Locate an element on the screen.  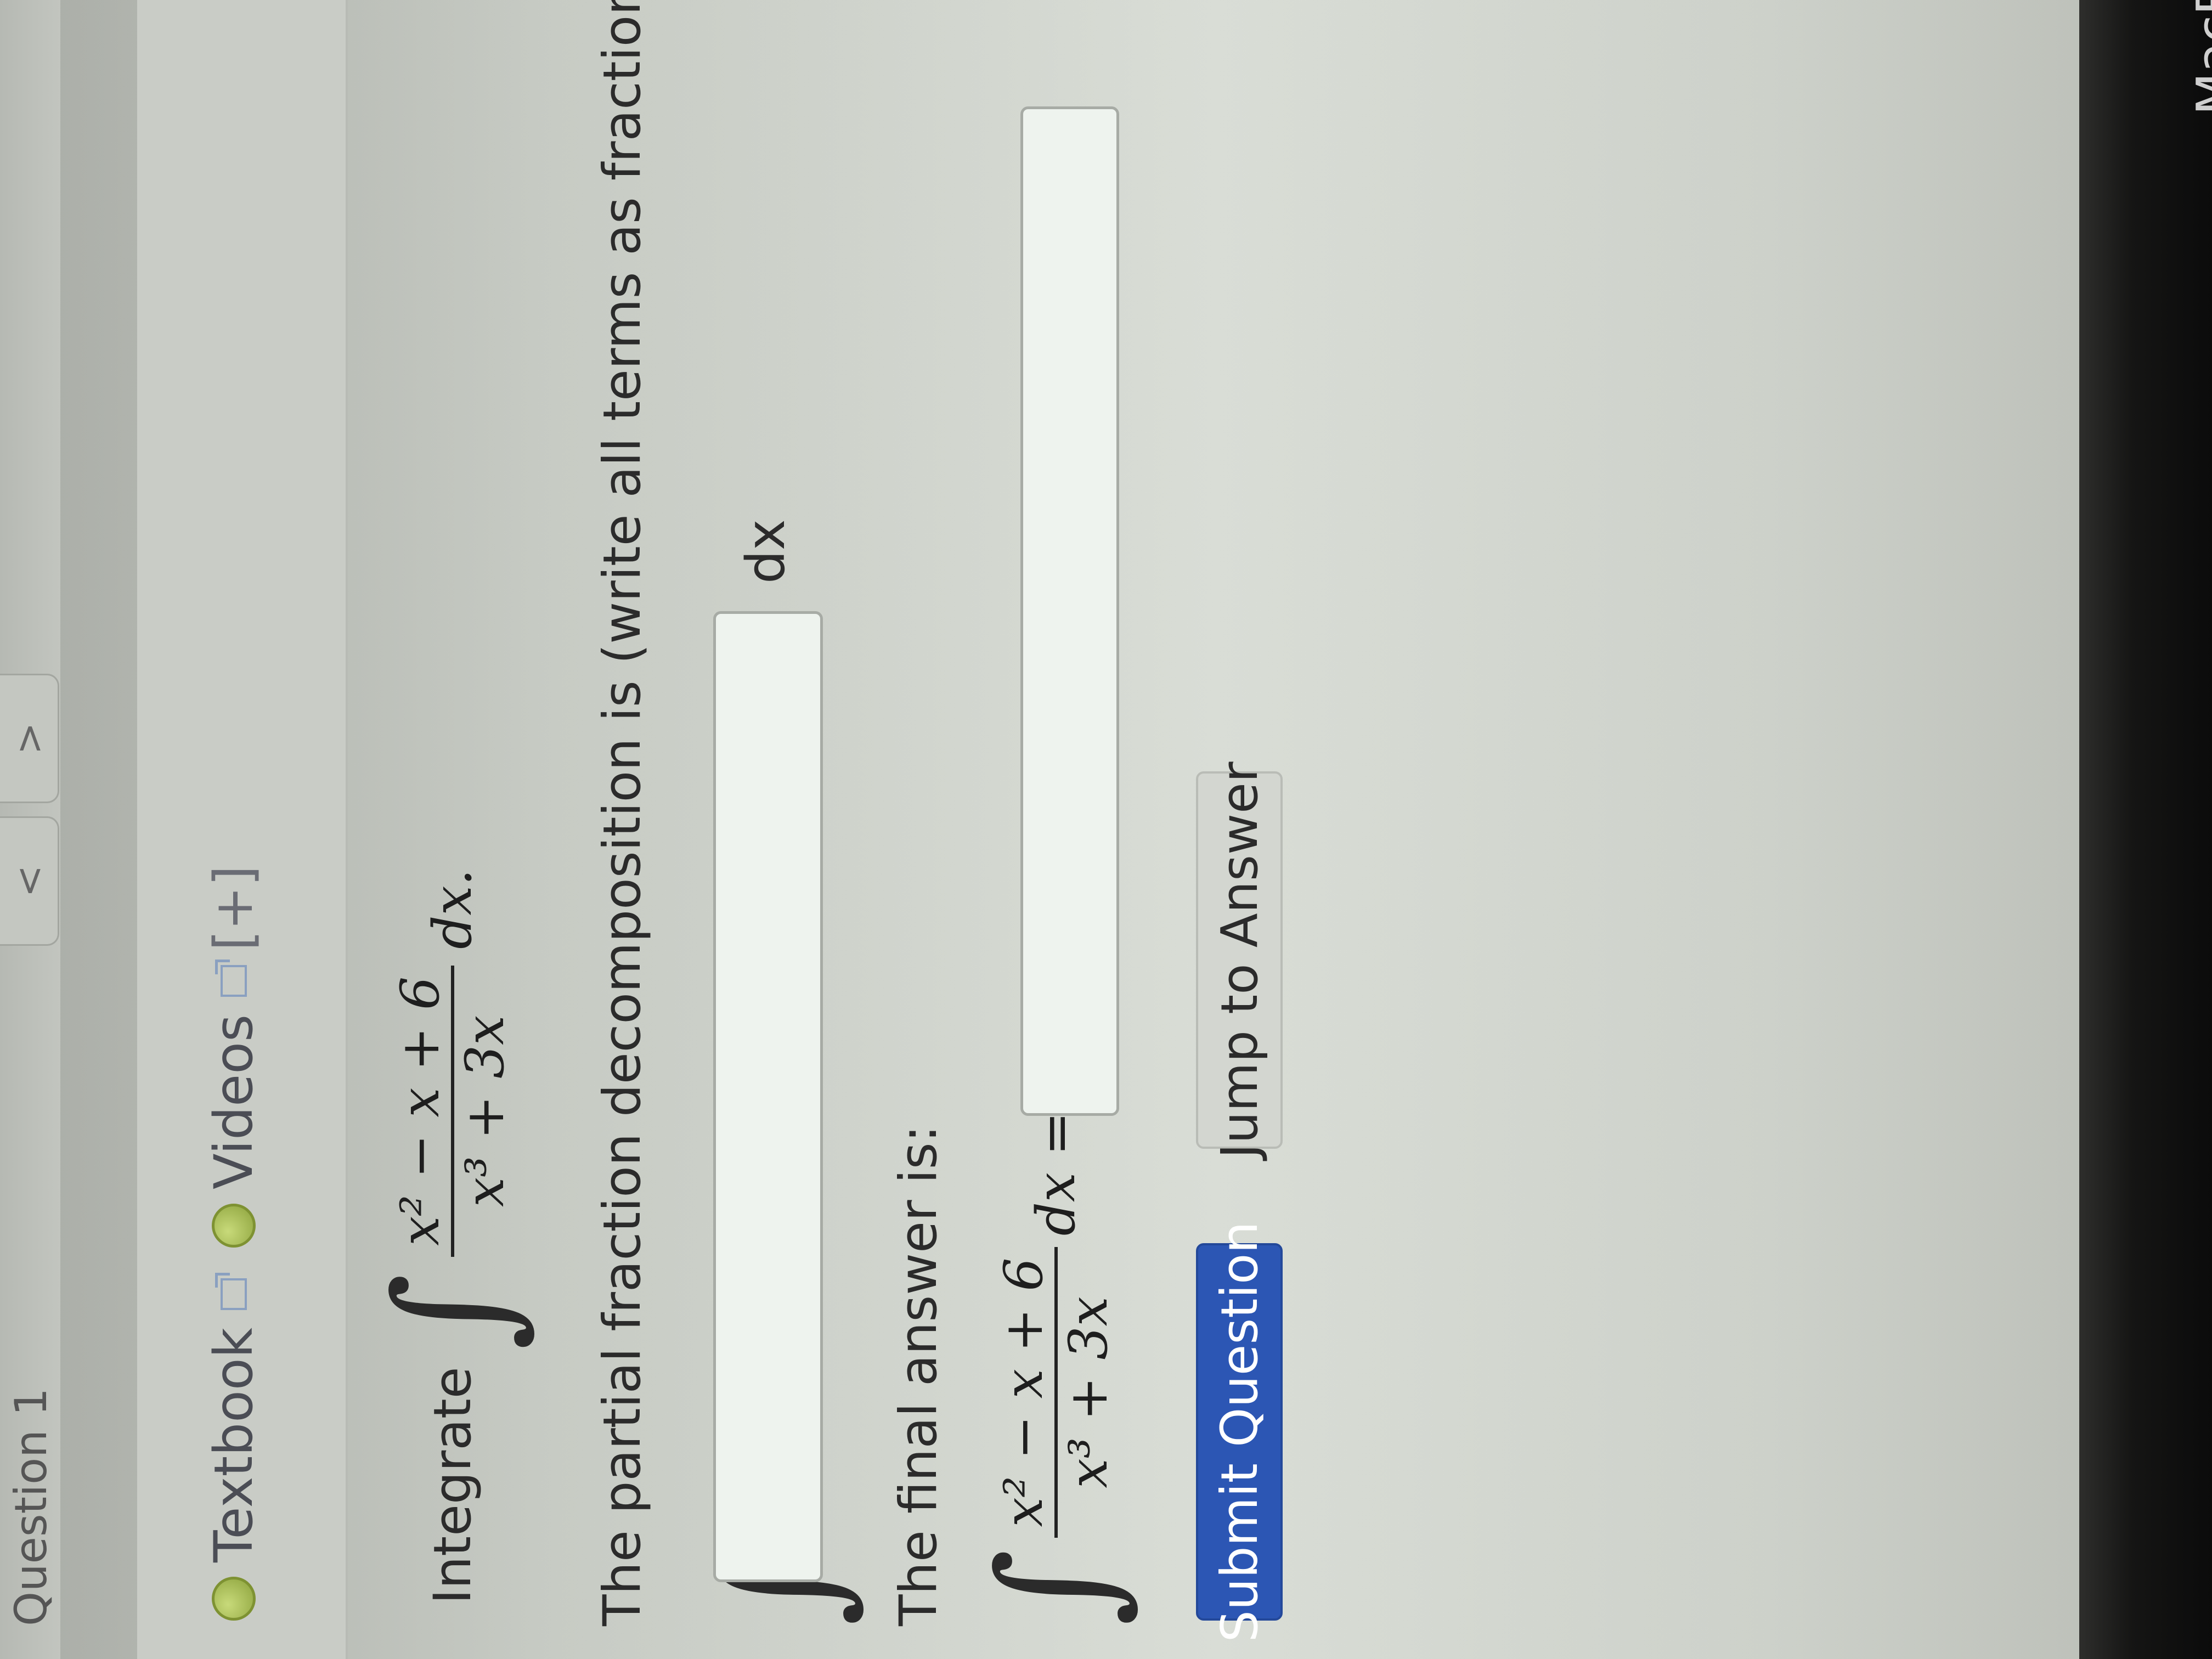
jump-to-answer-button: Jump to Answer is located at coordinates (1239, 960).